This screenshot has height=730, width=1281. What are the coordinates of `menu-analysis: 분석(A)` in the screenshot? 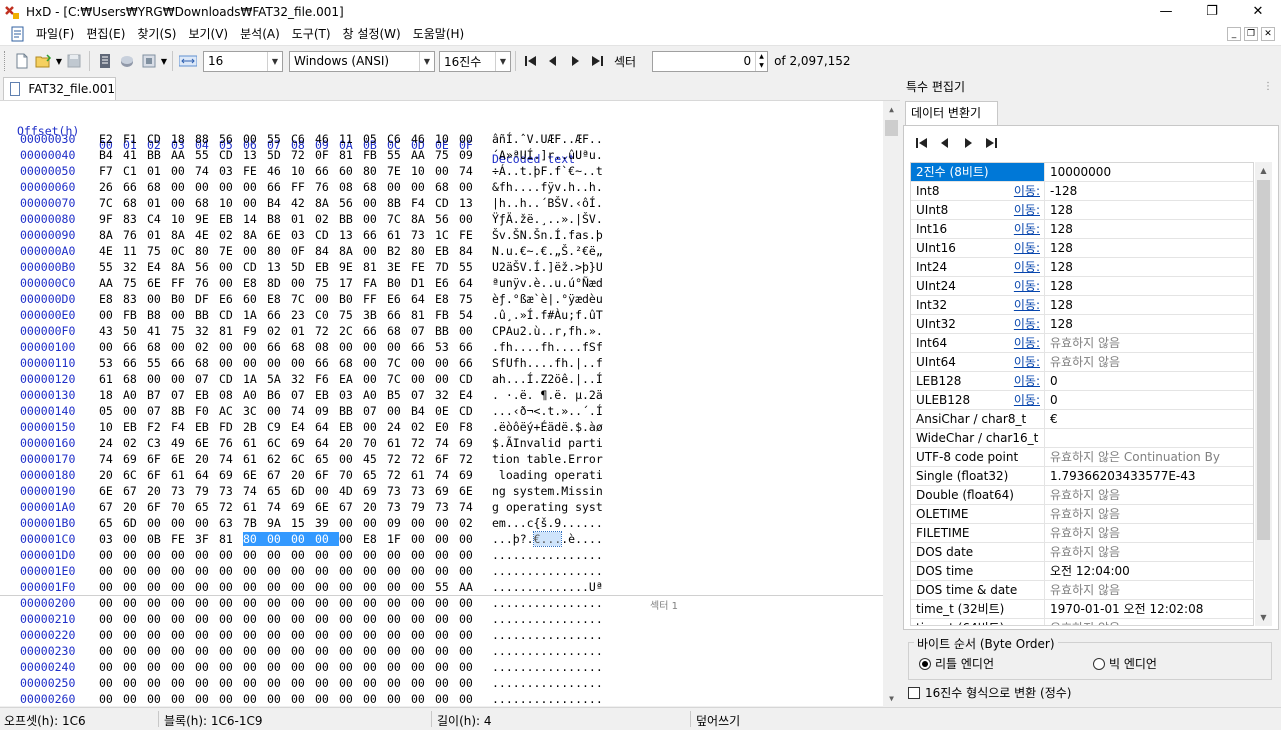 It's located at (260, 34).